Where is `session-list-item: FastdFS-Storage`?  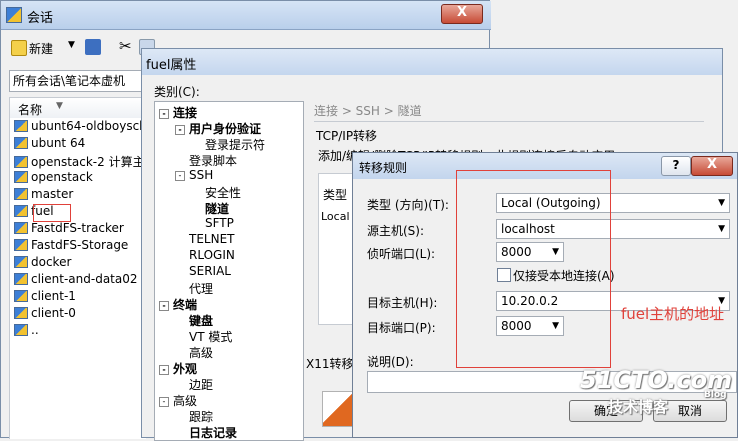
session-list-item: FastdFS-Storage is located at coordinates (71, 246).